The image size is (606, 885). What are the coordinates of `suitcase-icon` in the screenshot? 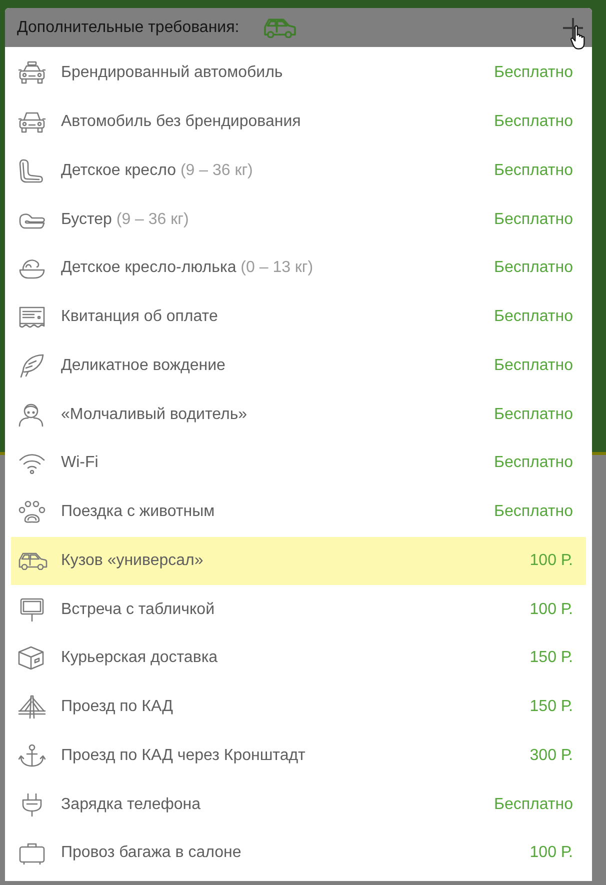 It's located at (32, 853).